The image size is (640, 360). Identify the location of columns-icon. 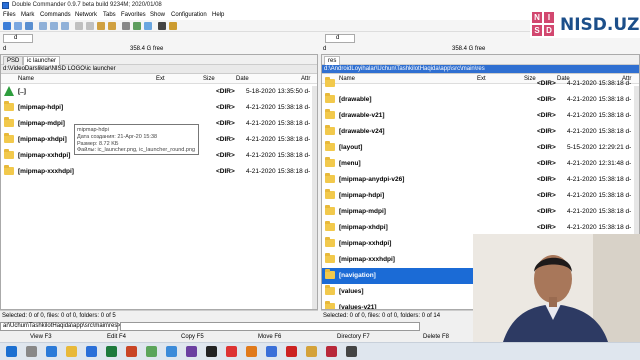
(43, 26).